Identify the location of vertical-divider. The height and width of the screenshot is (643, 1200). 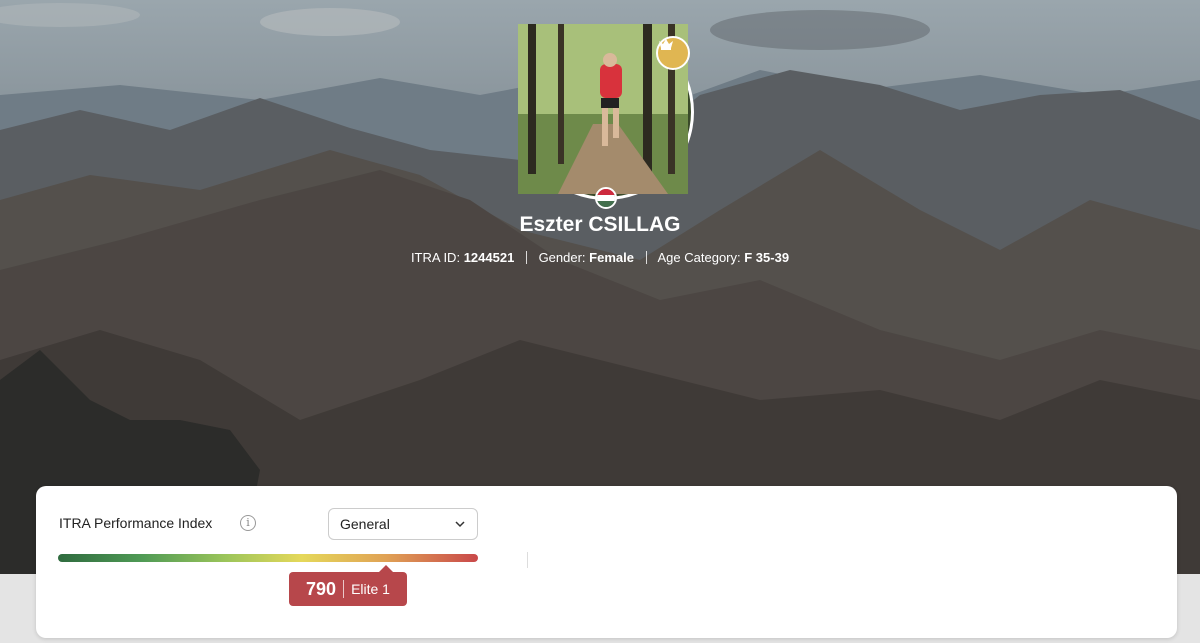
(527, 560).